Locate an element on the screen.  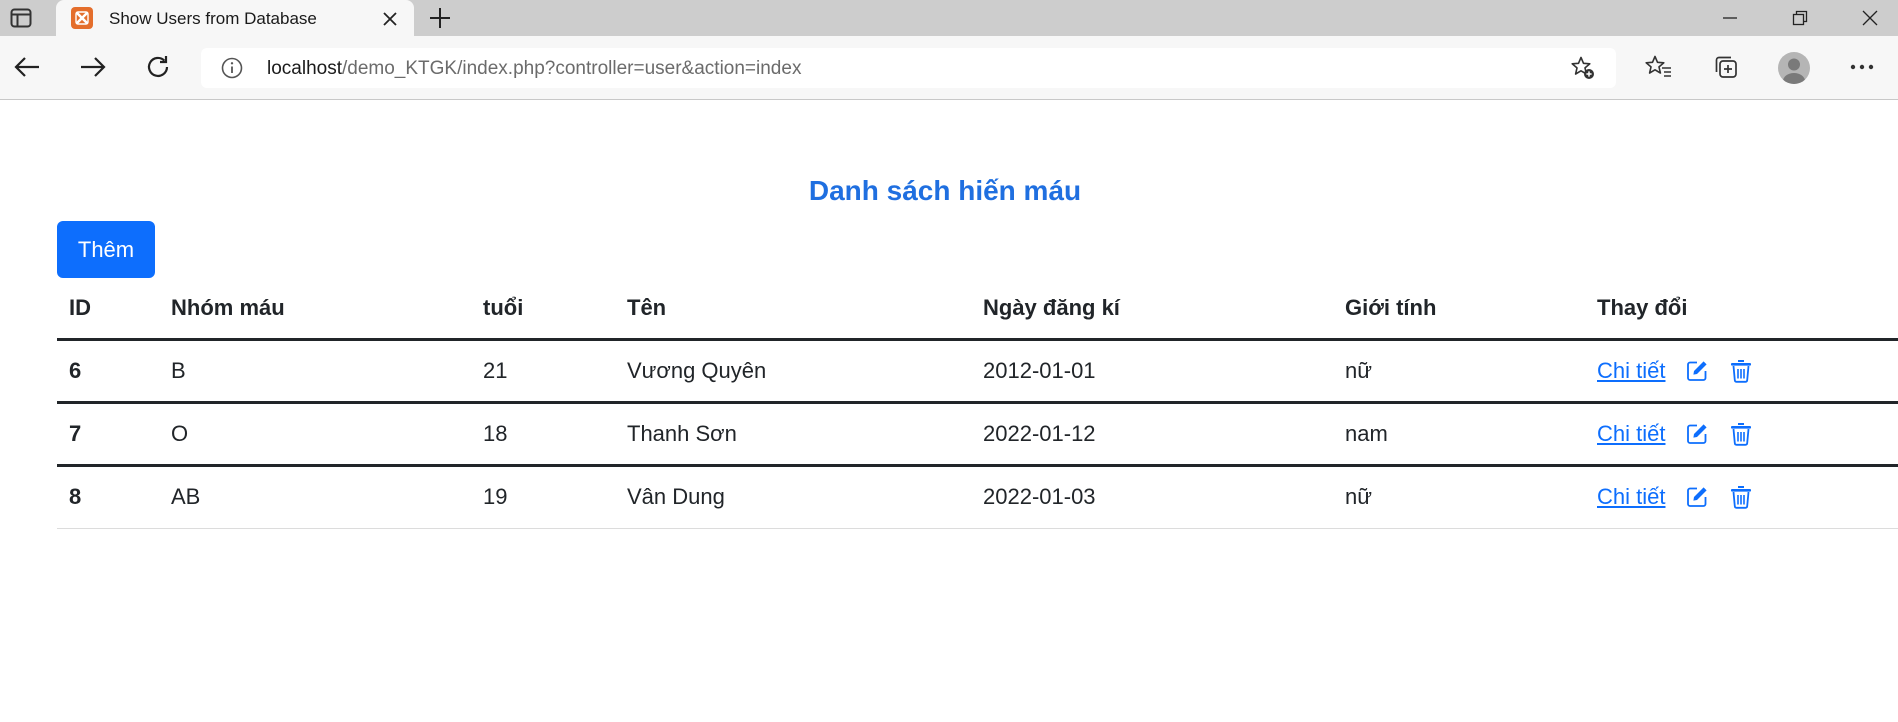
header-name: Tên is located at coordinates (793, 309).